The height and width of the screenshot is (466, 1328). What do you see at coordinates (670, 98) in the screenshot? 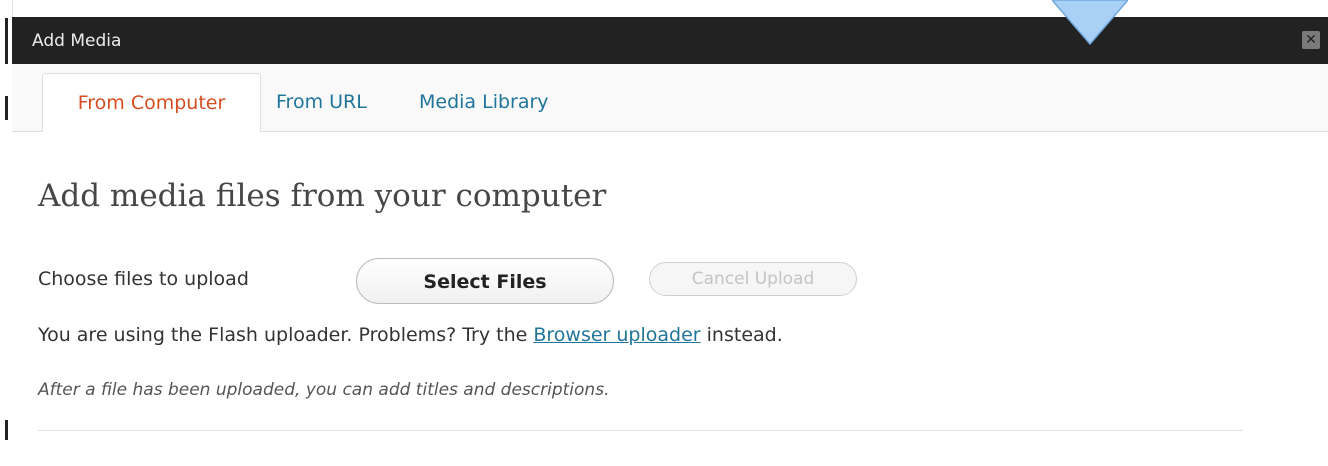
I see `media-tabs: From Computer From URL Media Library` at bounding box center [670, 98].